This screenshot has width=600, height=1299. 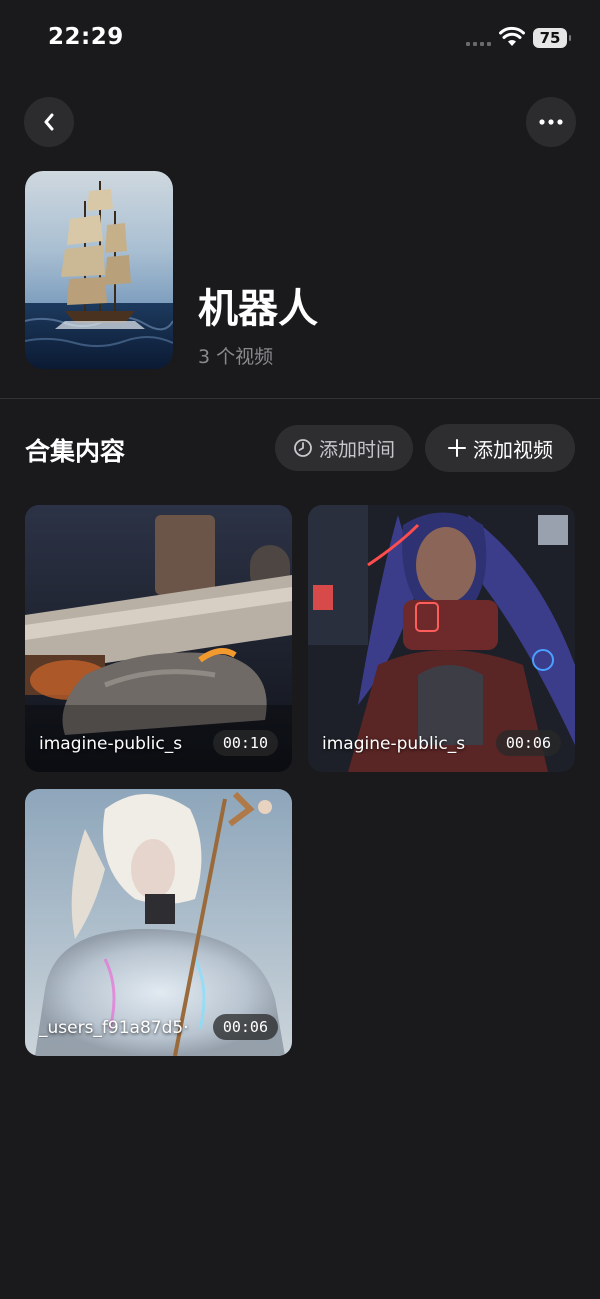 I want to click on status-bar: 22:29 75, so click(x=300, y=38).